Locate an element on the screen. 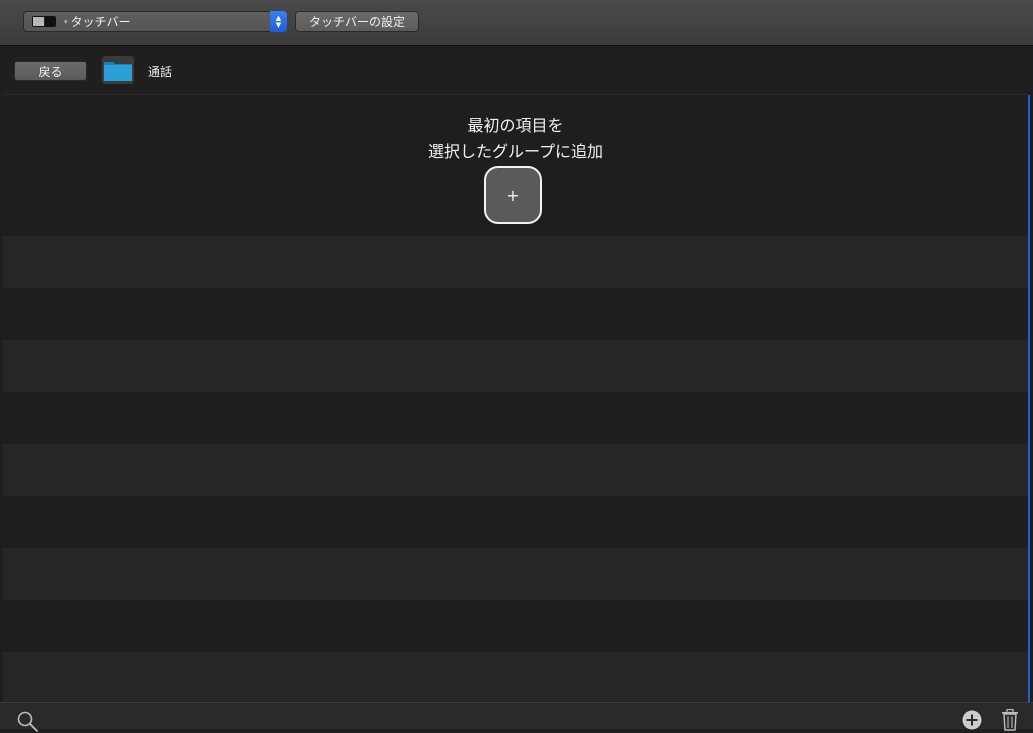 Image resolution: width=1033 pixels, height=733 pixels. bottom-bar is located at coordinates (516, 717).